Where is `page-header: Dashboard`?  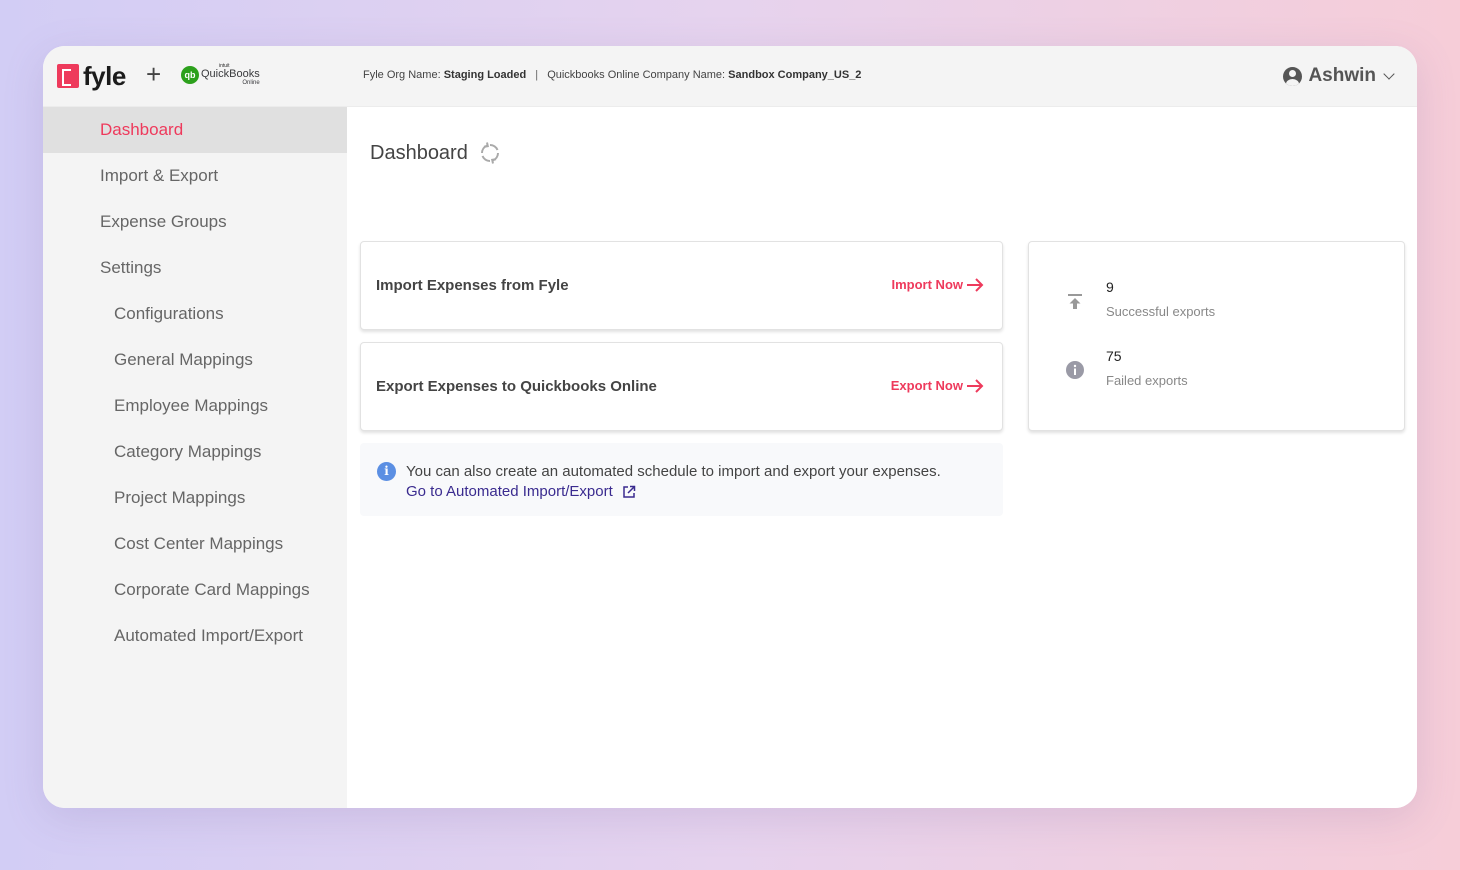
page-header: Dashboard is located at coordinates (436, 153).